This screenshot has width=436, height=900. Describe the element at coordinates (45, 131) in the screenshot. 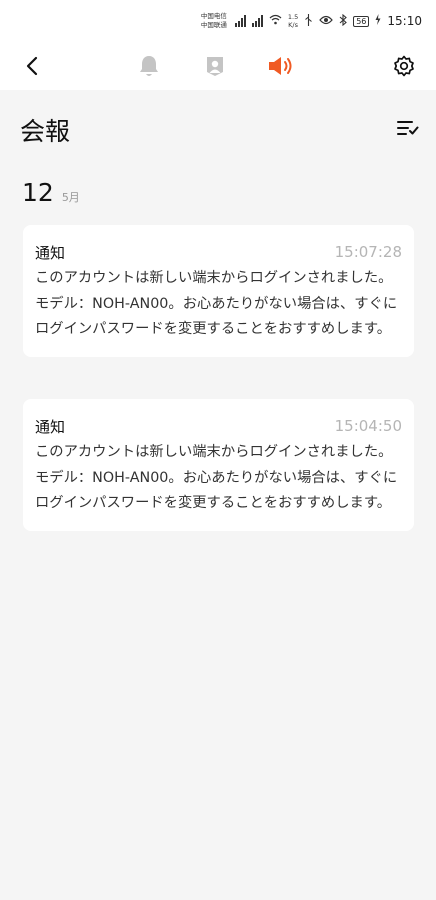

I see `page-title: 会報` at that location.